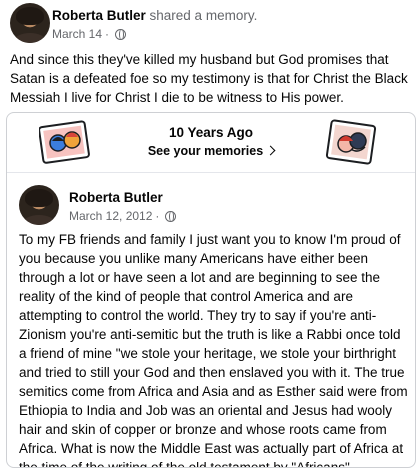 The height and width of the screenshot is (468, 417). I want to click on chevron-right-icon, so click(270, 150).